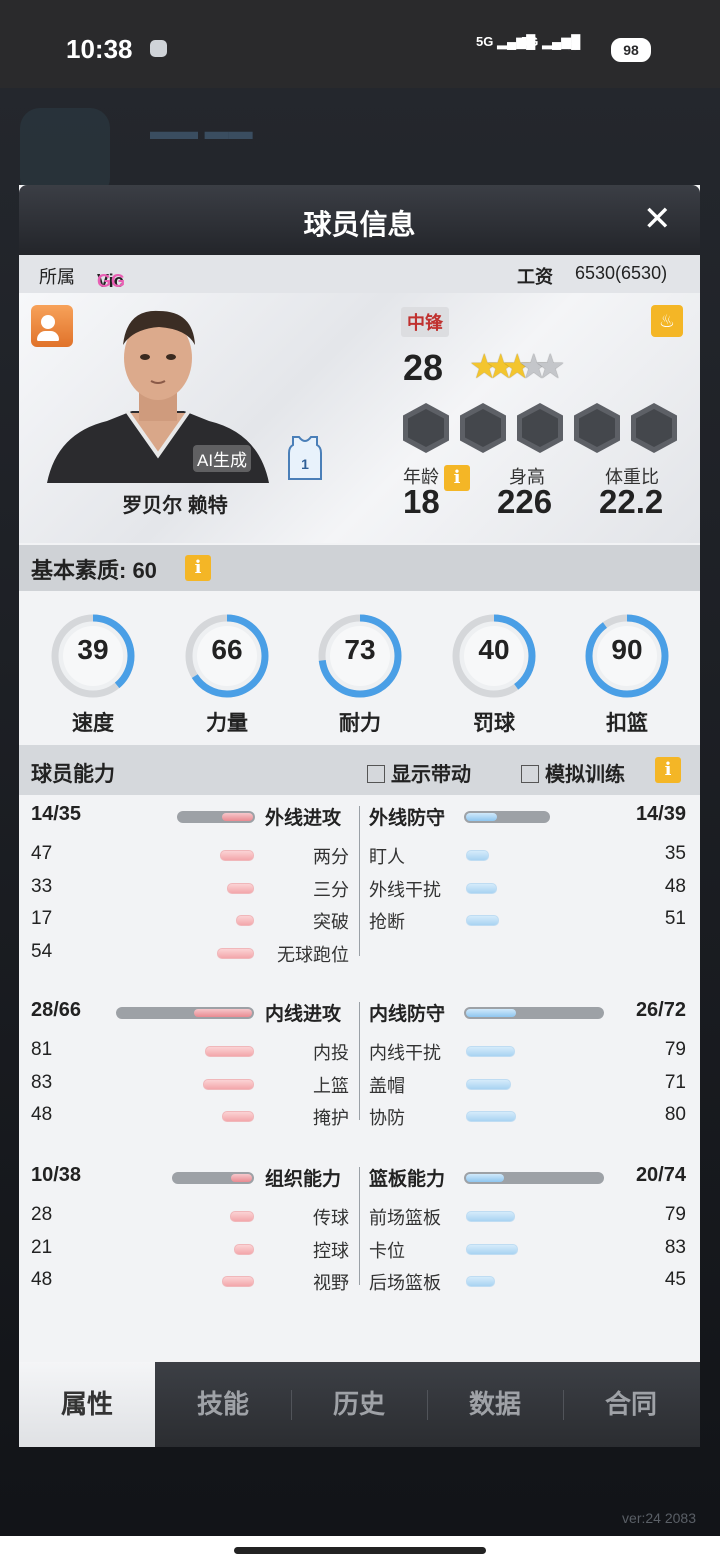 This screenshot has height=1567, width=720. What do you see at coordinates (405, 1218) in the screenshot?
I see `attr-label: 前场篮板` at bounding box center [405, 1218].